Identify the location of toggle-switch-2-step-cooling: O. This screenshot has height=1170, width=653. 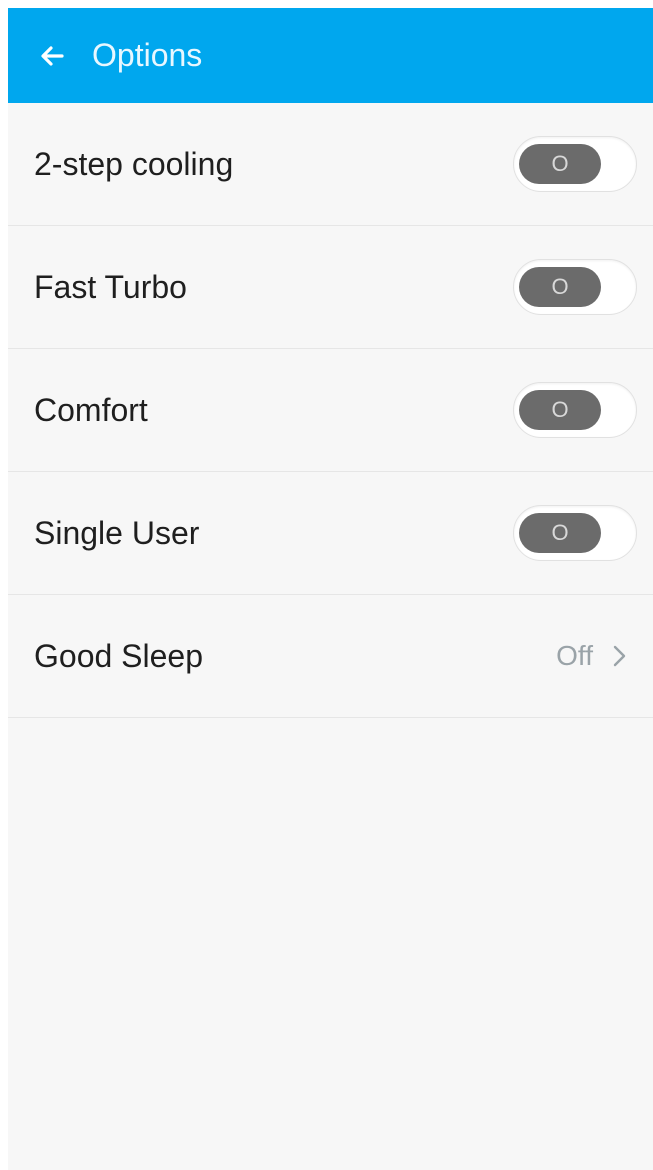
(575, 164).